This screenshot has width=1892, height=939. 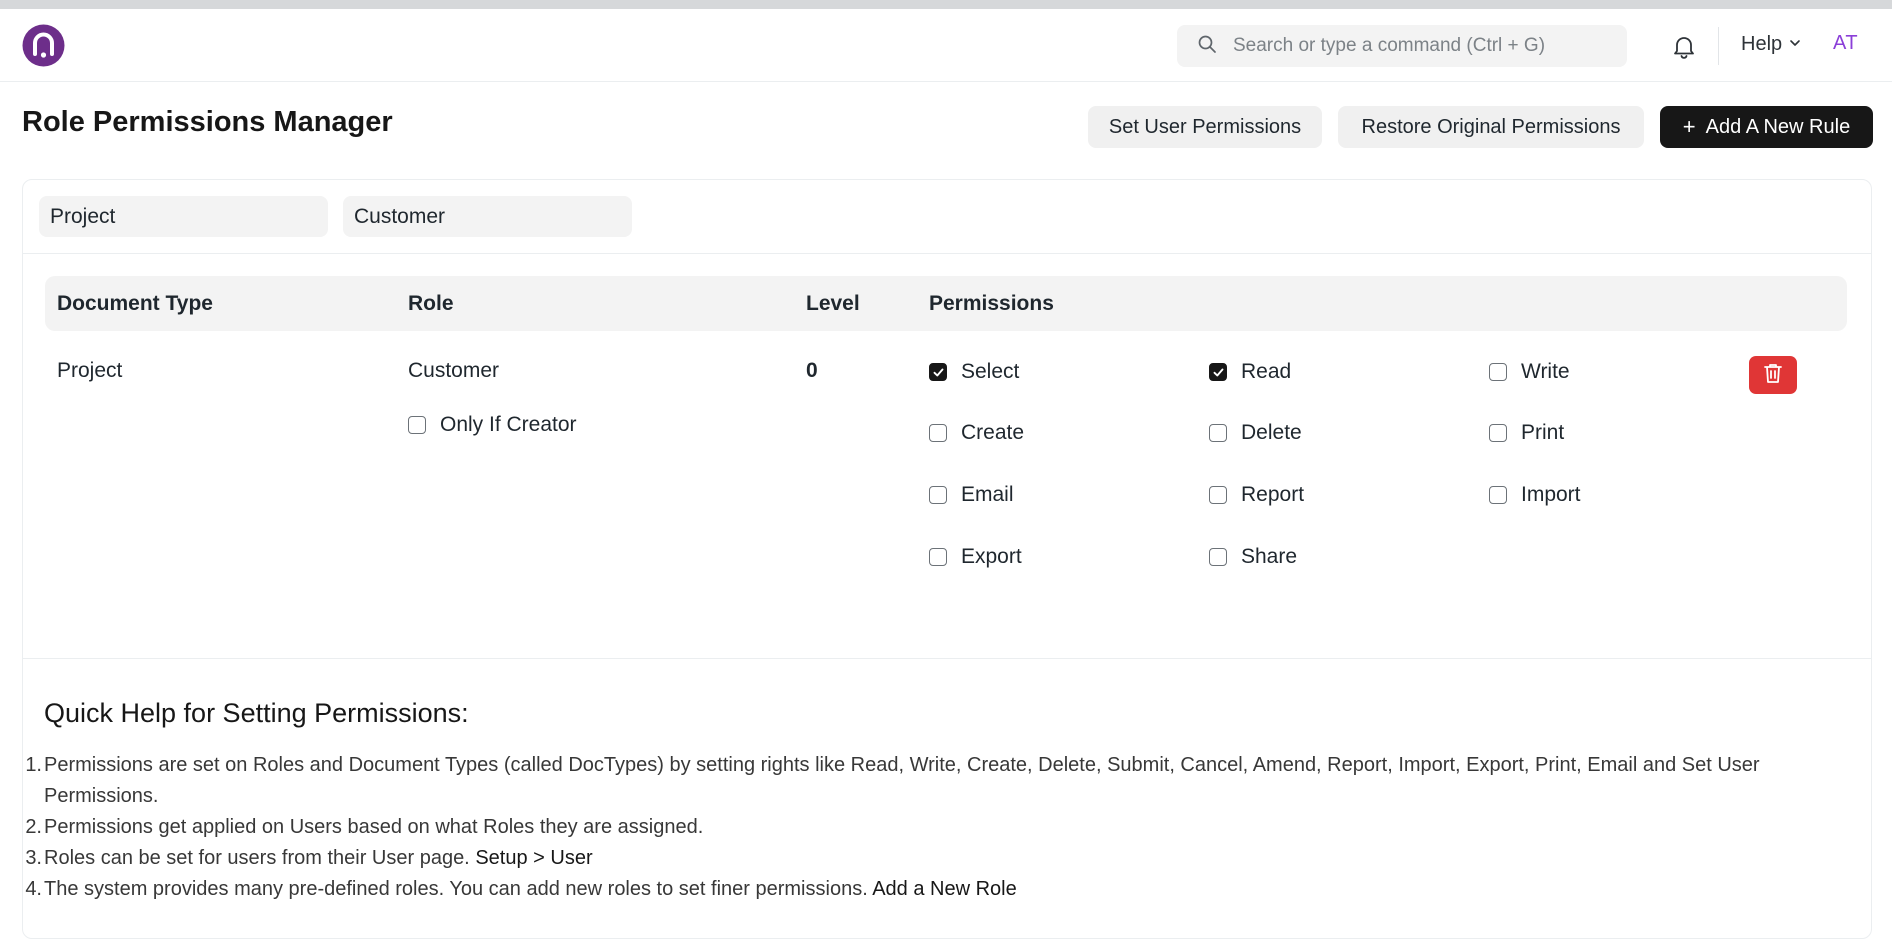 What do you see at coordinates (1778, 126) in the screenshot?
I see `add-new-rule-label: Add A New Rule` at bounding box center [1778, 126].